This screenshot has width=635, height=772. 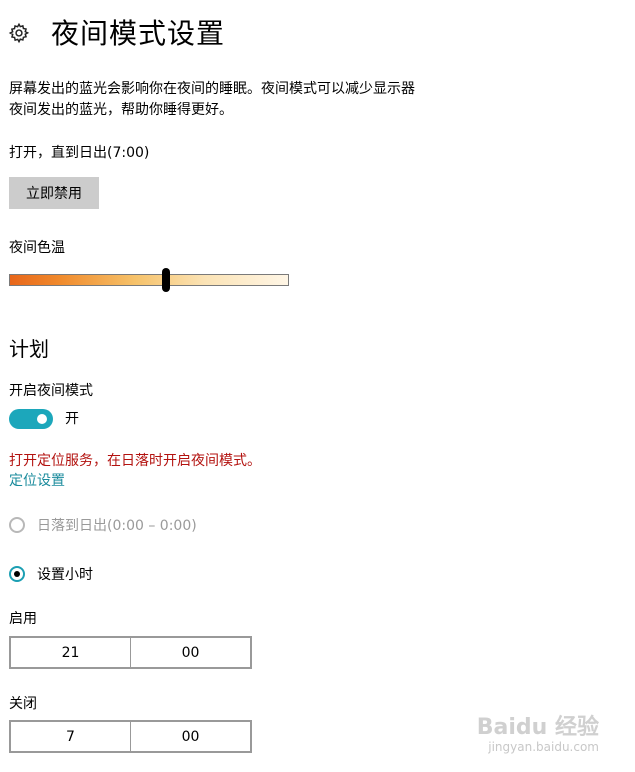 I want to click on gear-icon, so click(x=19, y=33).